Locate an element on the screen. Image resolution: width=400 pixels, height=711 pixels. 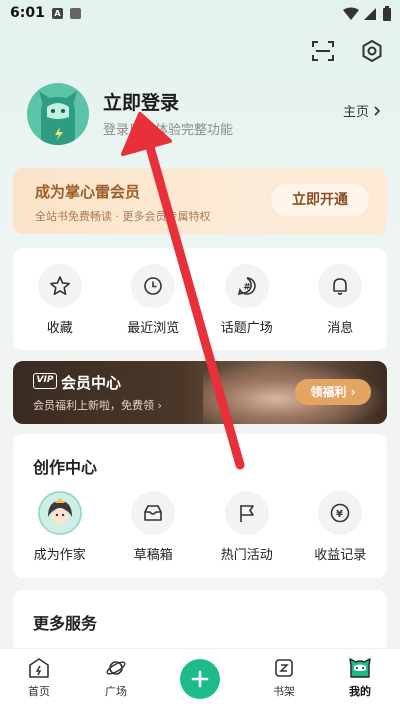
quick-action-messages: 消息 is located at coordinates (341, 300).